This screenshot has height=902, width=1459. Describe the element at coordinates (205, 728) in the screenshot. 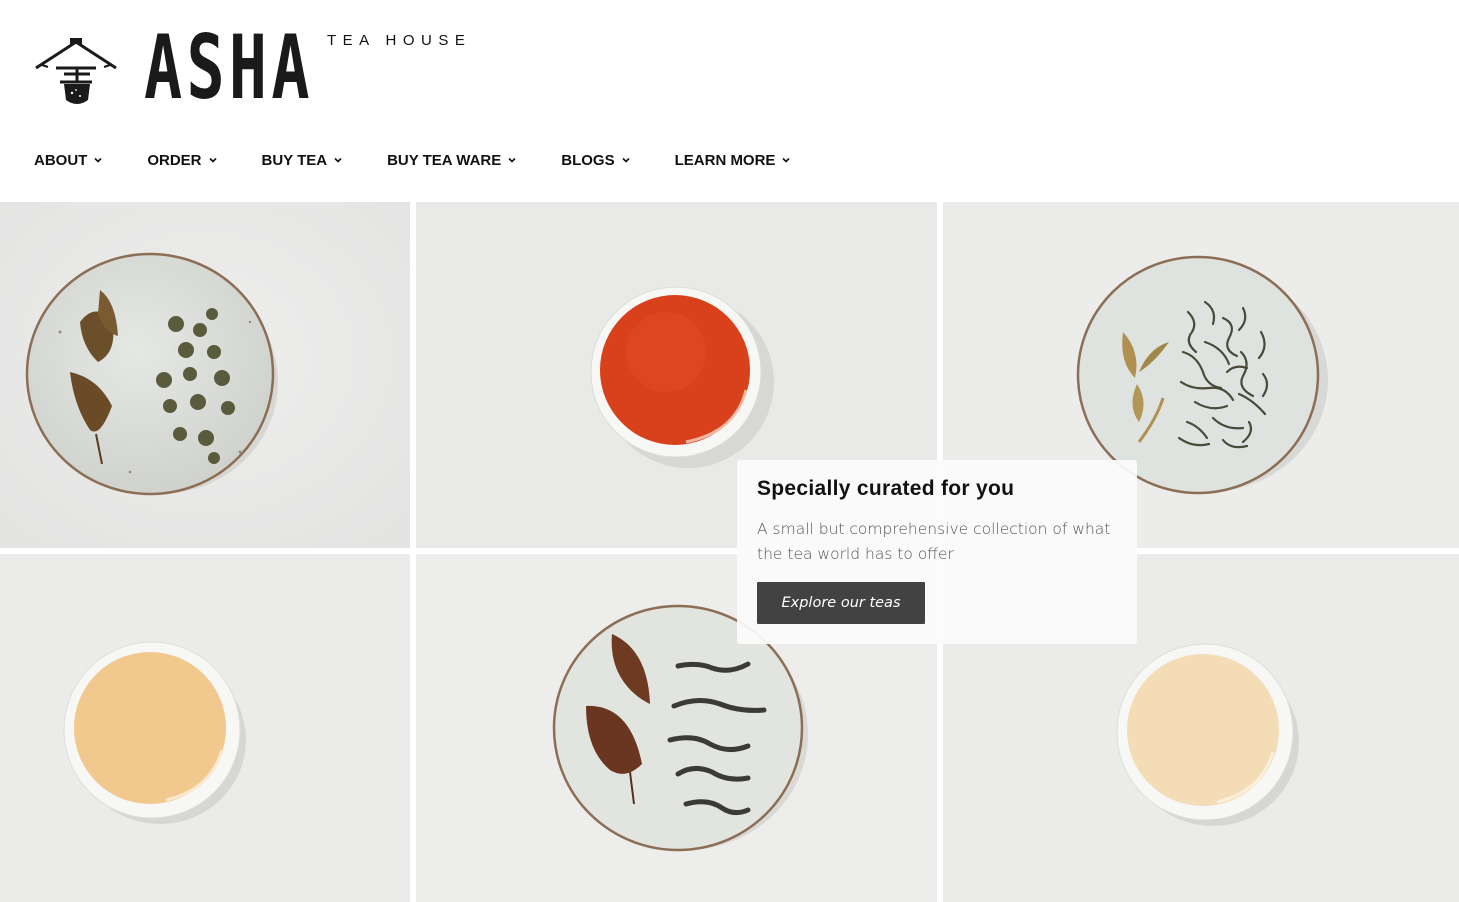

I see `amber-tea-cup-image` at that location.